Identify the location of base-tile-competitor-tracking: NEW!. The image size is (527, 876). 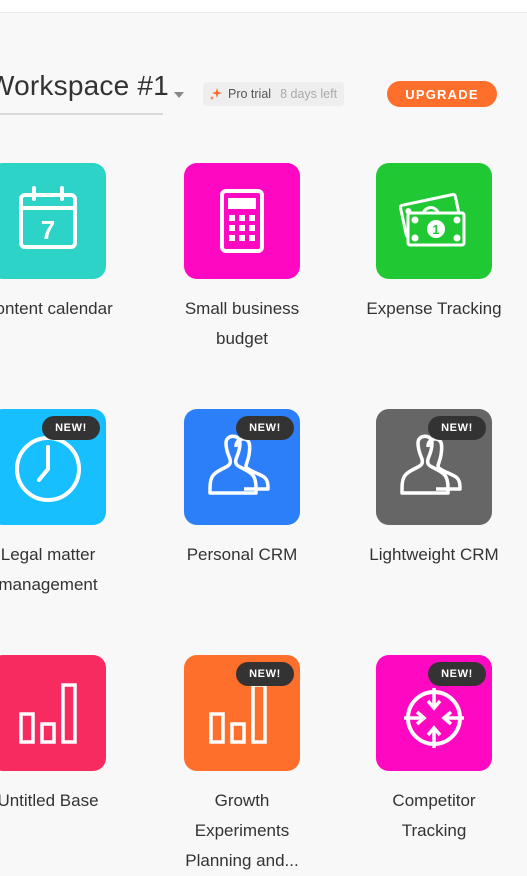
(434, 713).